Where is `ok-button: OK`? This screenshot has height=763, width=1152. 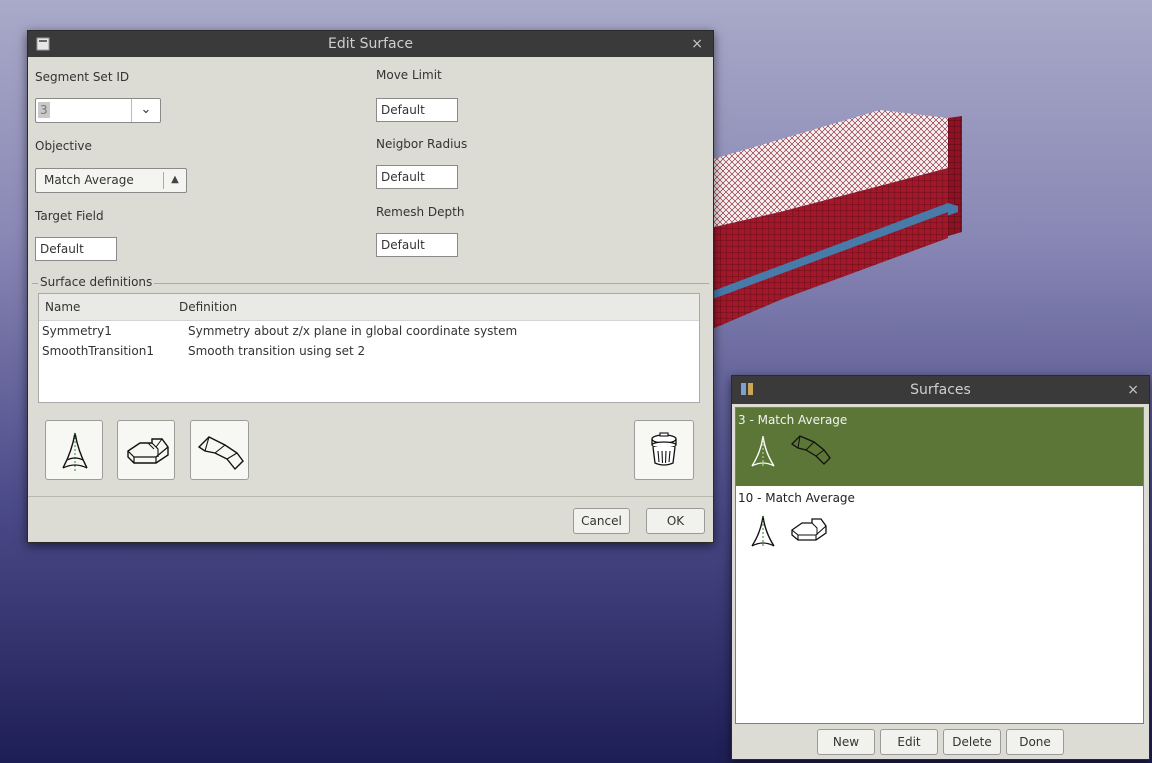 ok-button: OK is located at coordinates (675, 521).